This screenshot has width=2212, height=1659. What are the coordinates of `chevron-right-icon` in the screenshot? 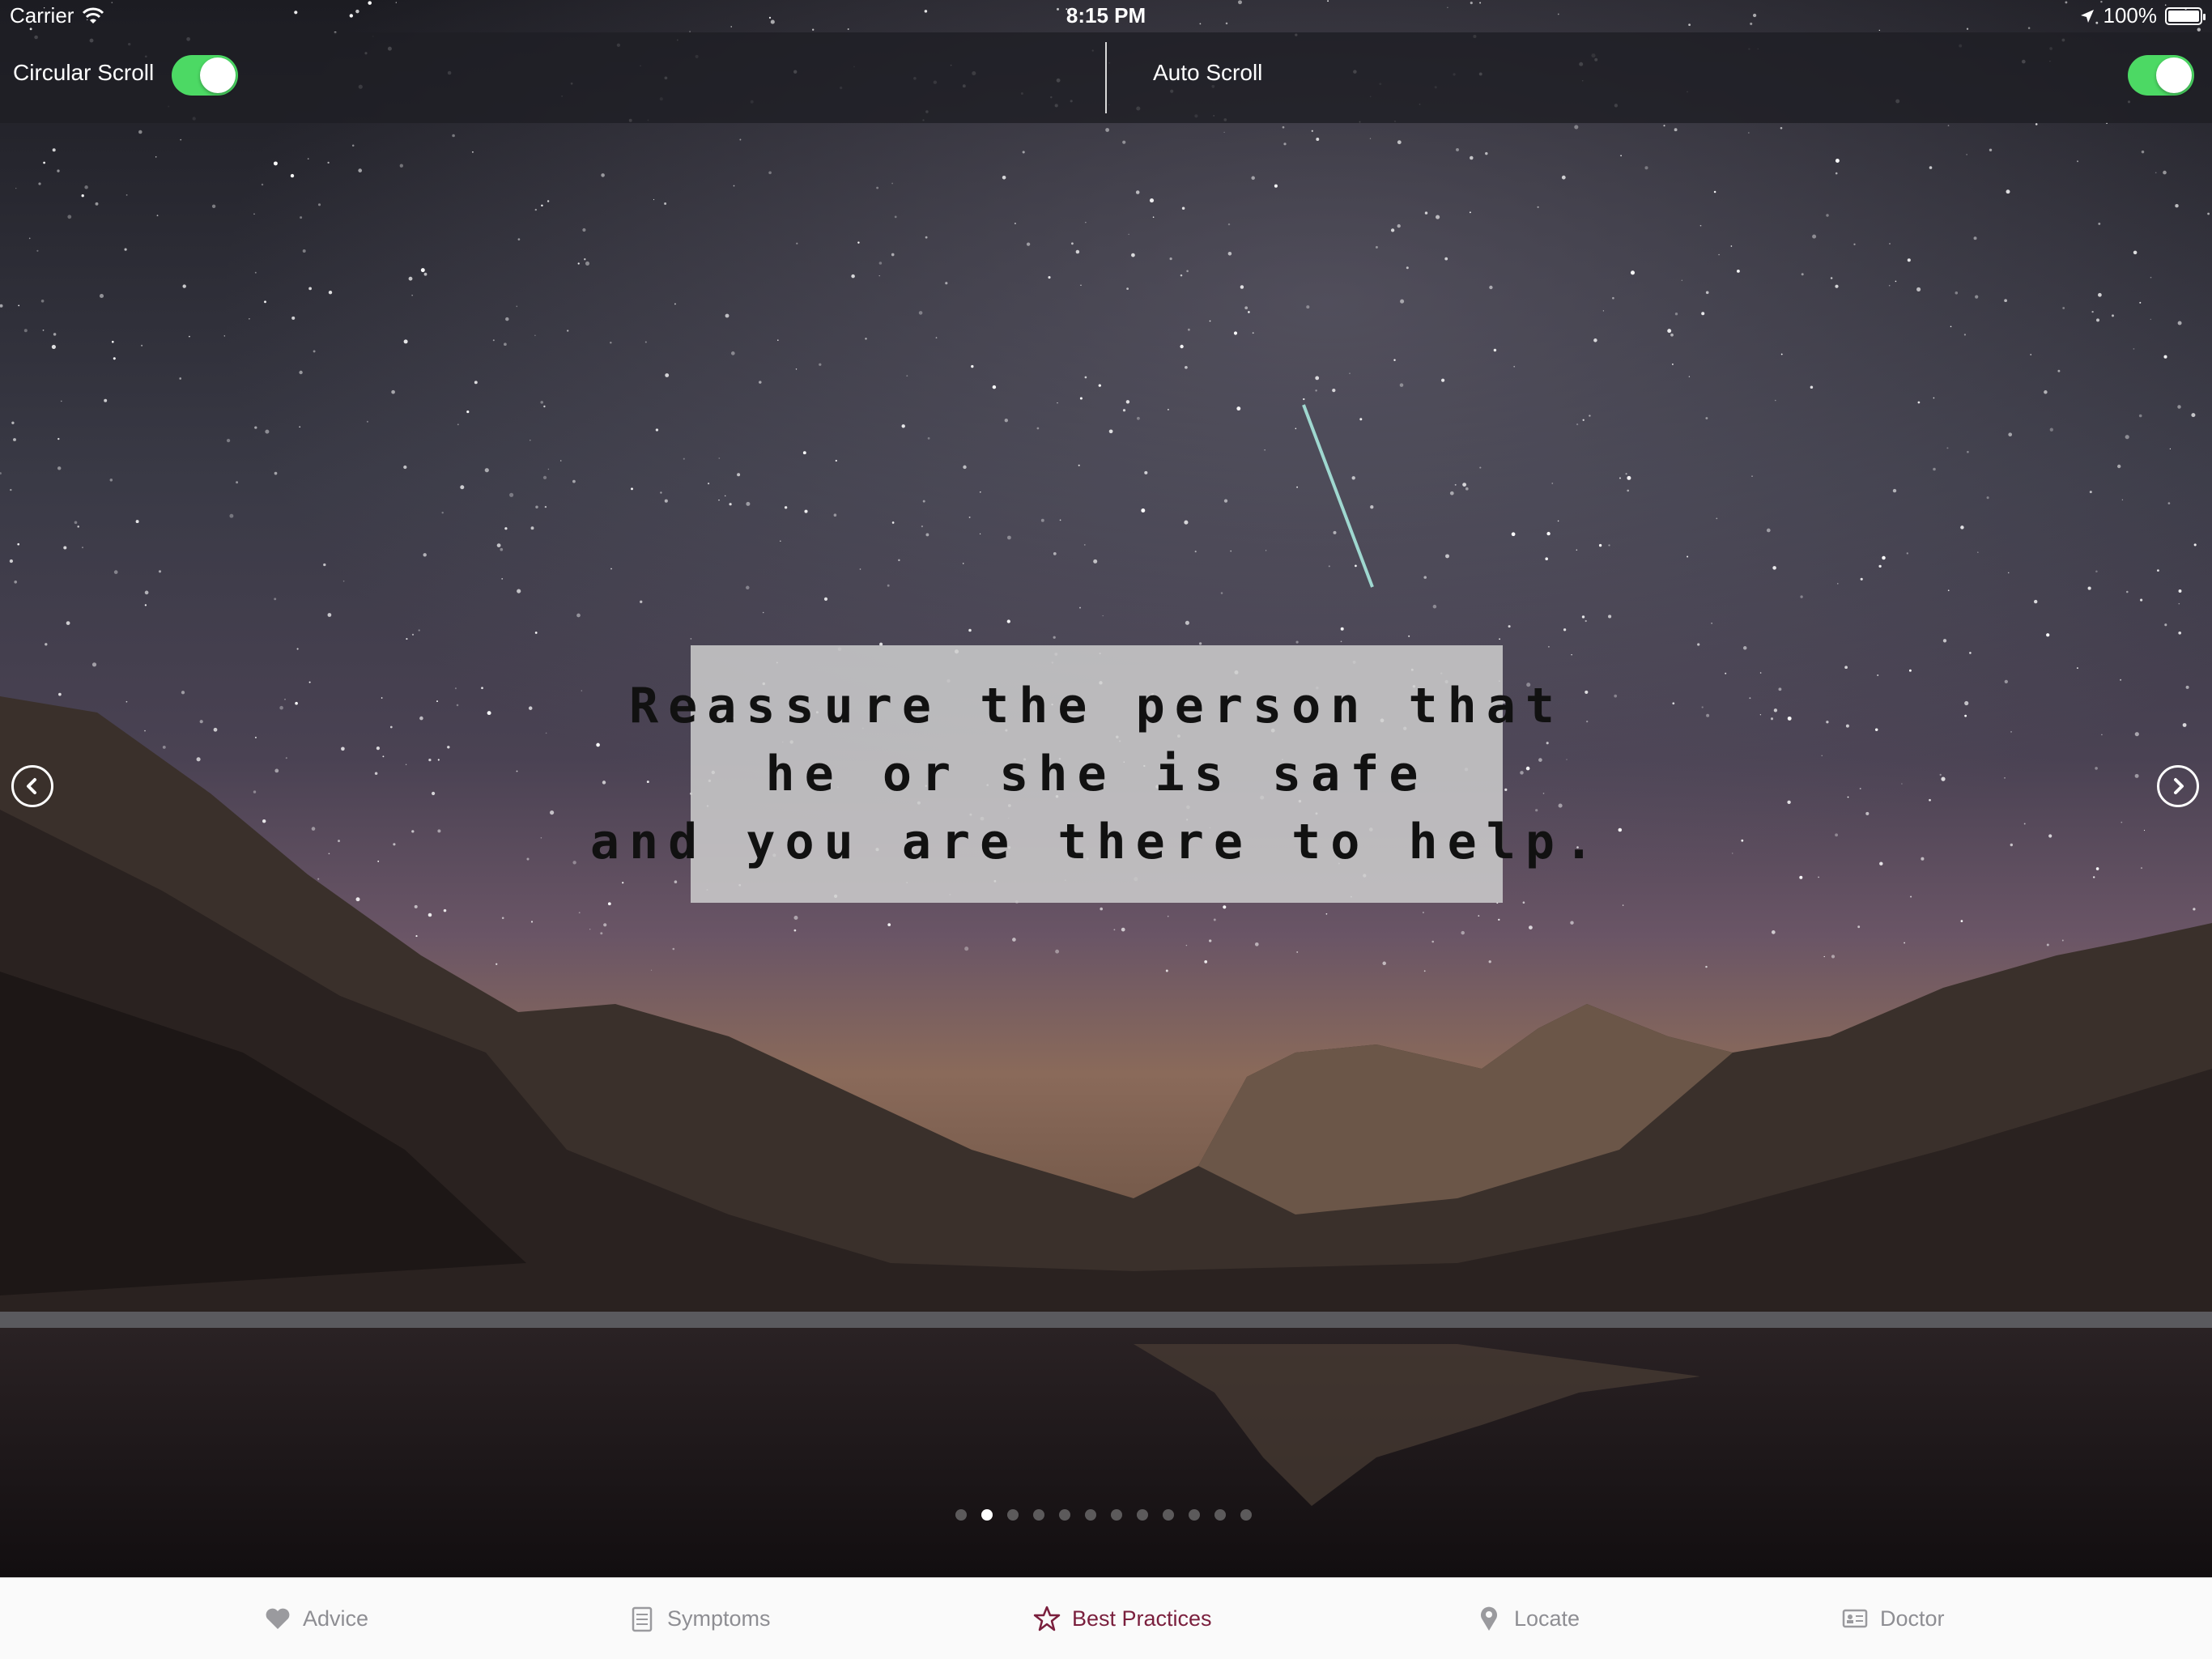 It's located at (2179, 786).